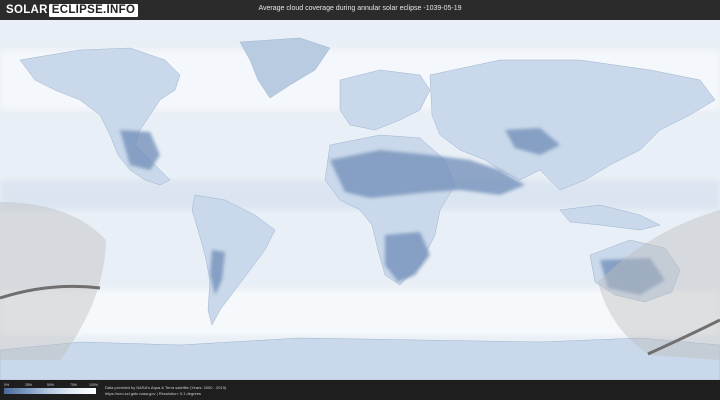 The width and height of the screenshot is (720, 400). What do you see at coordinates (360, 390) in the screenshot?
I see `footer-bar` at bounding box center [360, 390].